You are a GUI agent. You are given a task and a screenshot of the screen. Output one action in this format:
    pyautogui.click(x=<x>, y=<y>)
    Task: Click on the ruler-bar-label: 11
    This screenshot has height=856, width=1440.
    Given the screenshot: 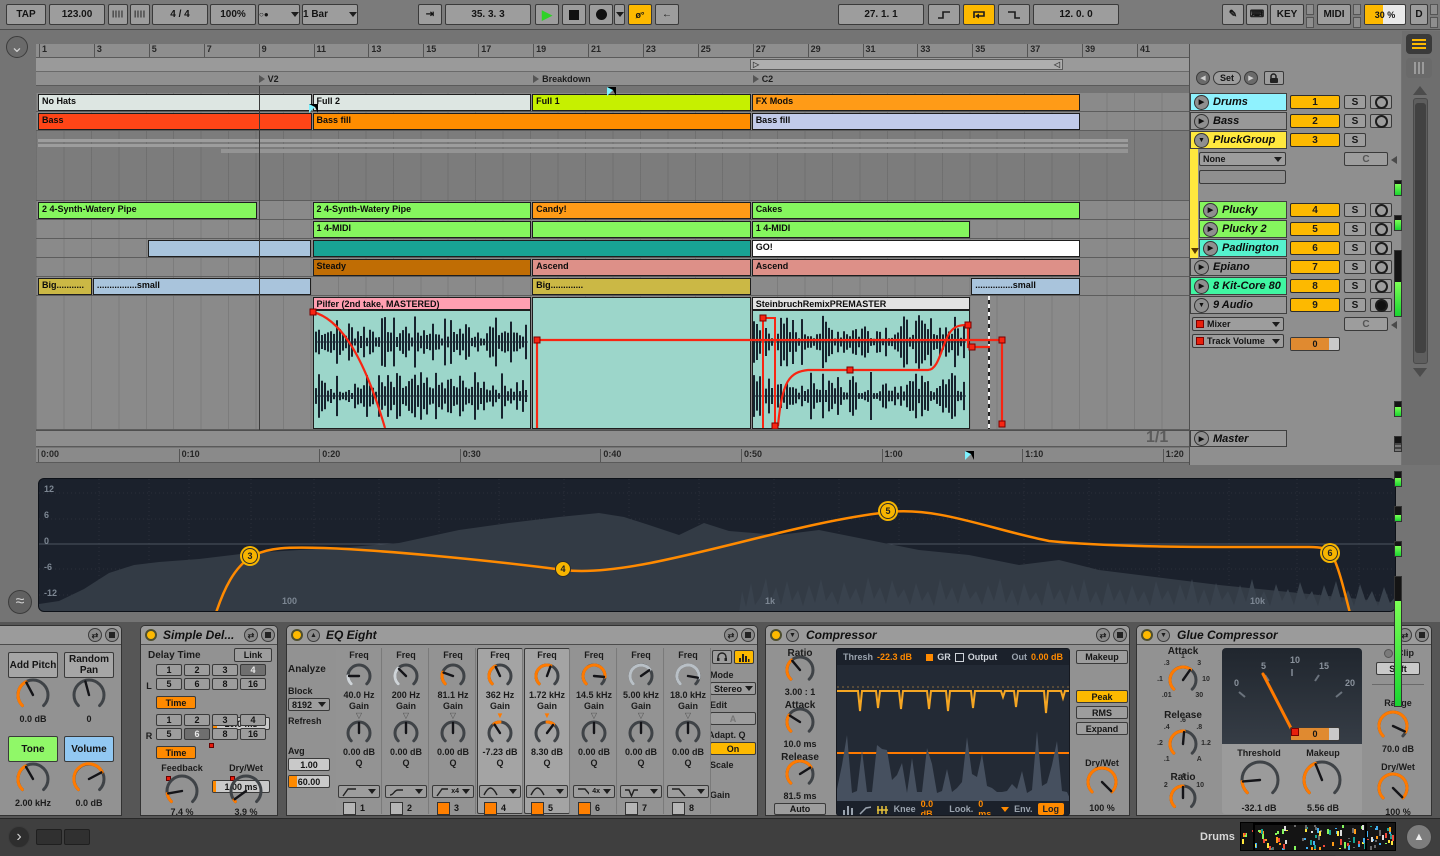 What is the action you would take?
    pyautogui.click(x=325, y=50)
    